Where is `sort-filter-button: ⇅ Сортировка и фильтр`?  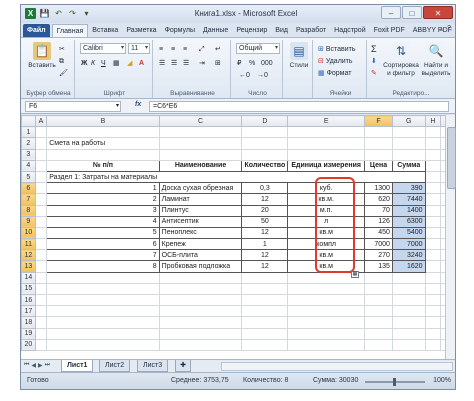
sort-filter-button: ⇅ Сортировка и фильтр is located at coordinates (401, 60).